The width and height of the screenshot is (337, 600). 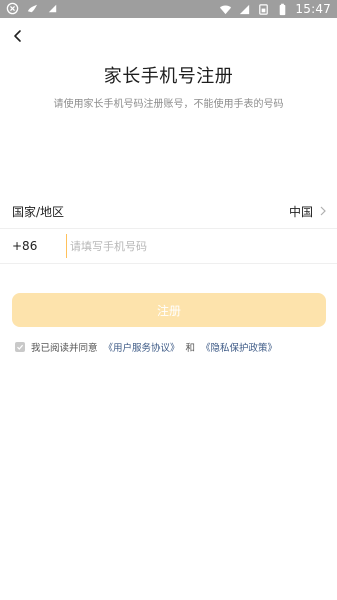 What do you see at coordinates (169, 310) in the screenshot?
I see `register-button: 注册` at bounding box center [169, 310].